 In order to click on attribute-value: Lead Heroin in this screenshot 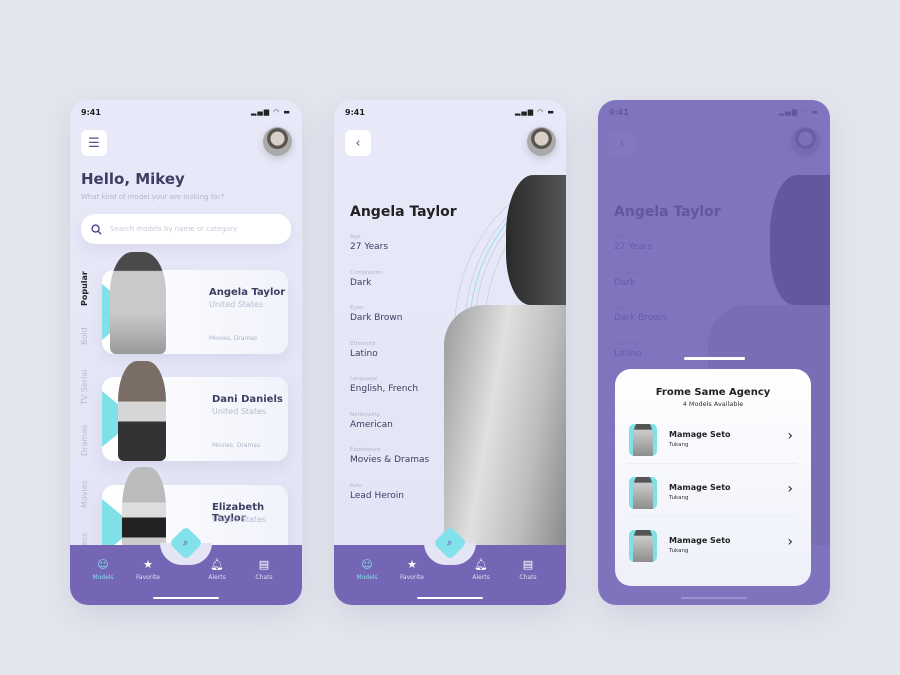, I will do `click(377, 495)`.